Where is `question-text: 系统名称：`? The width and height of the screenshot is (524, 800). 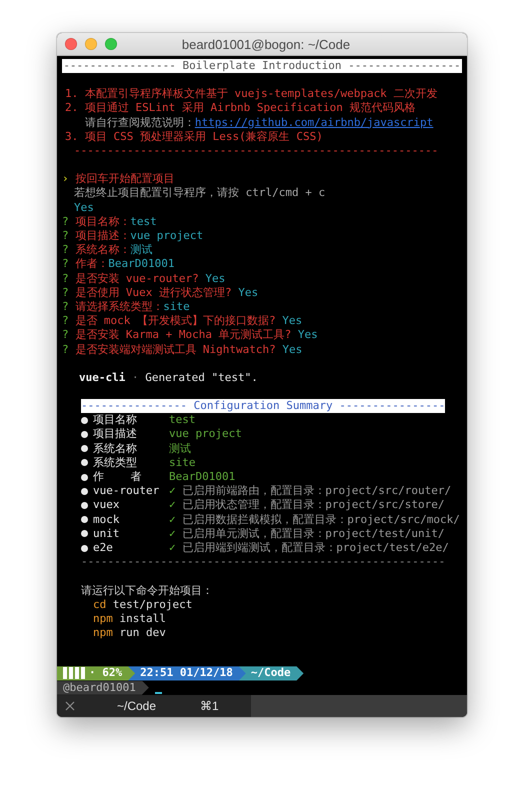
question-text: 系统名称： is located at coordinates (102, 250).